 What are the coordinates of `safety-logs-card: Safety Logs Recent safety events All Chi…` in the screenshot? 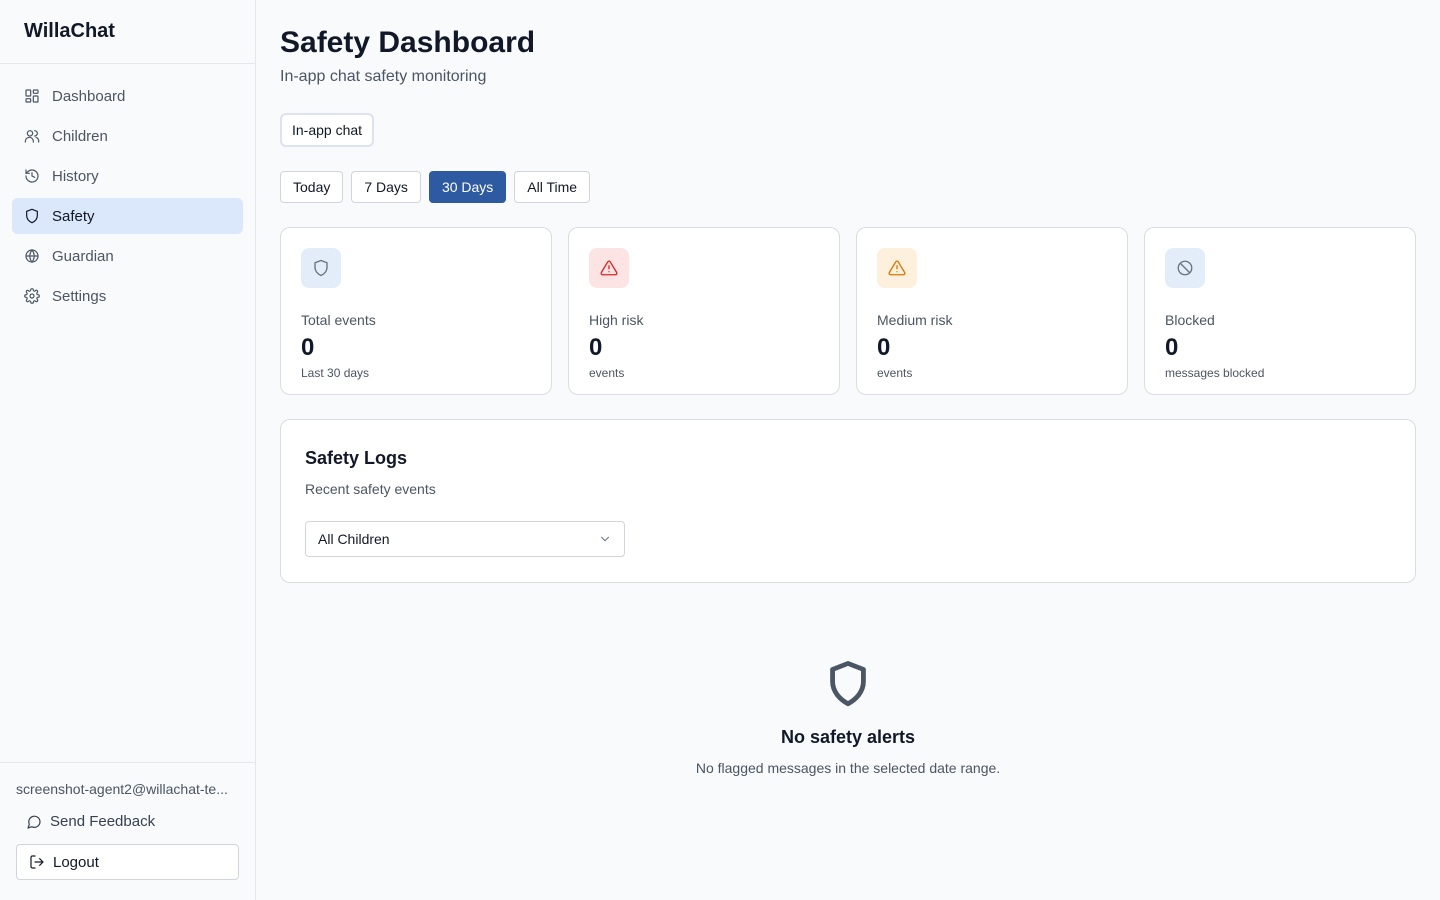 It's located at (848, 501).